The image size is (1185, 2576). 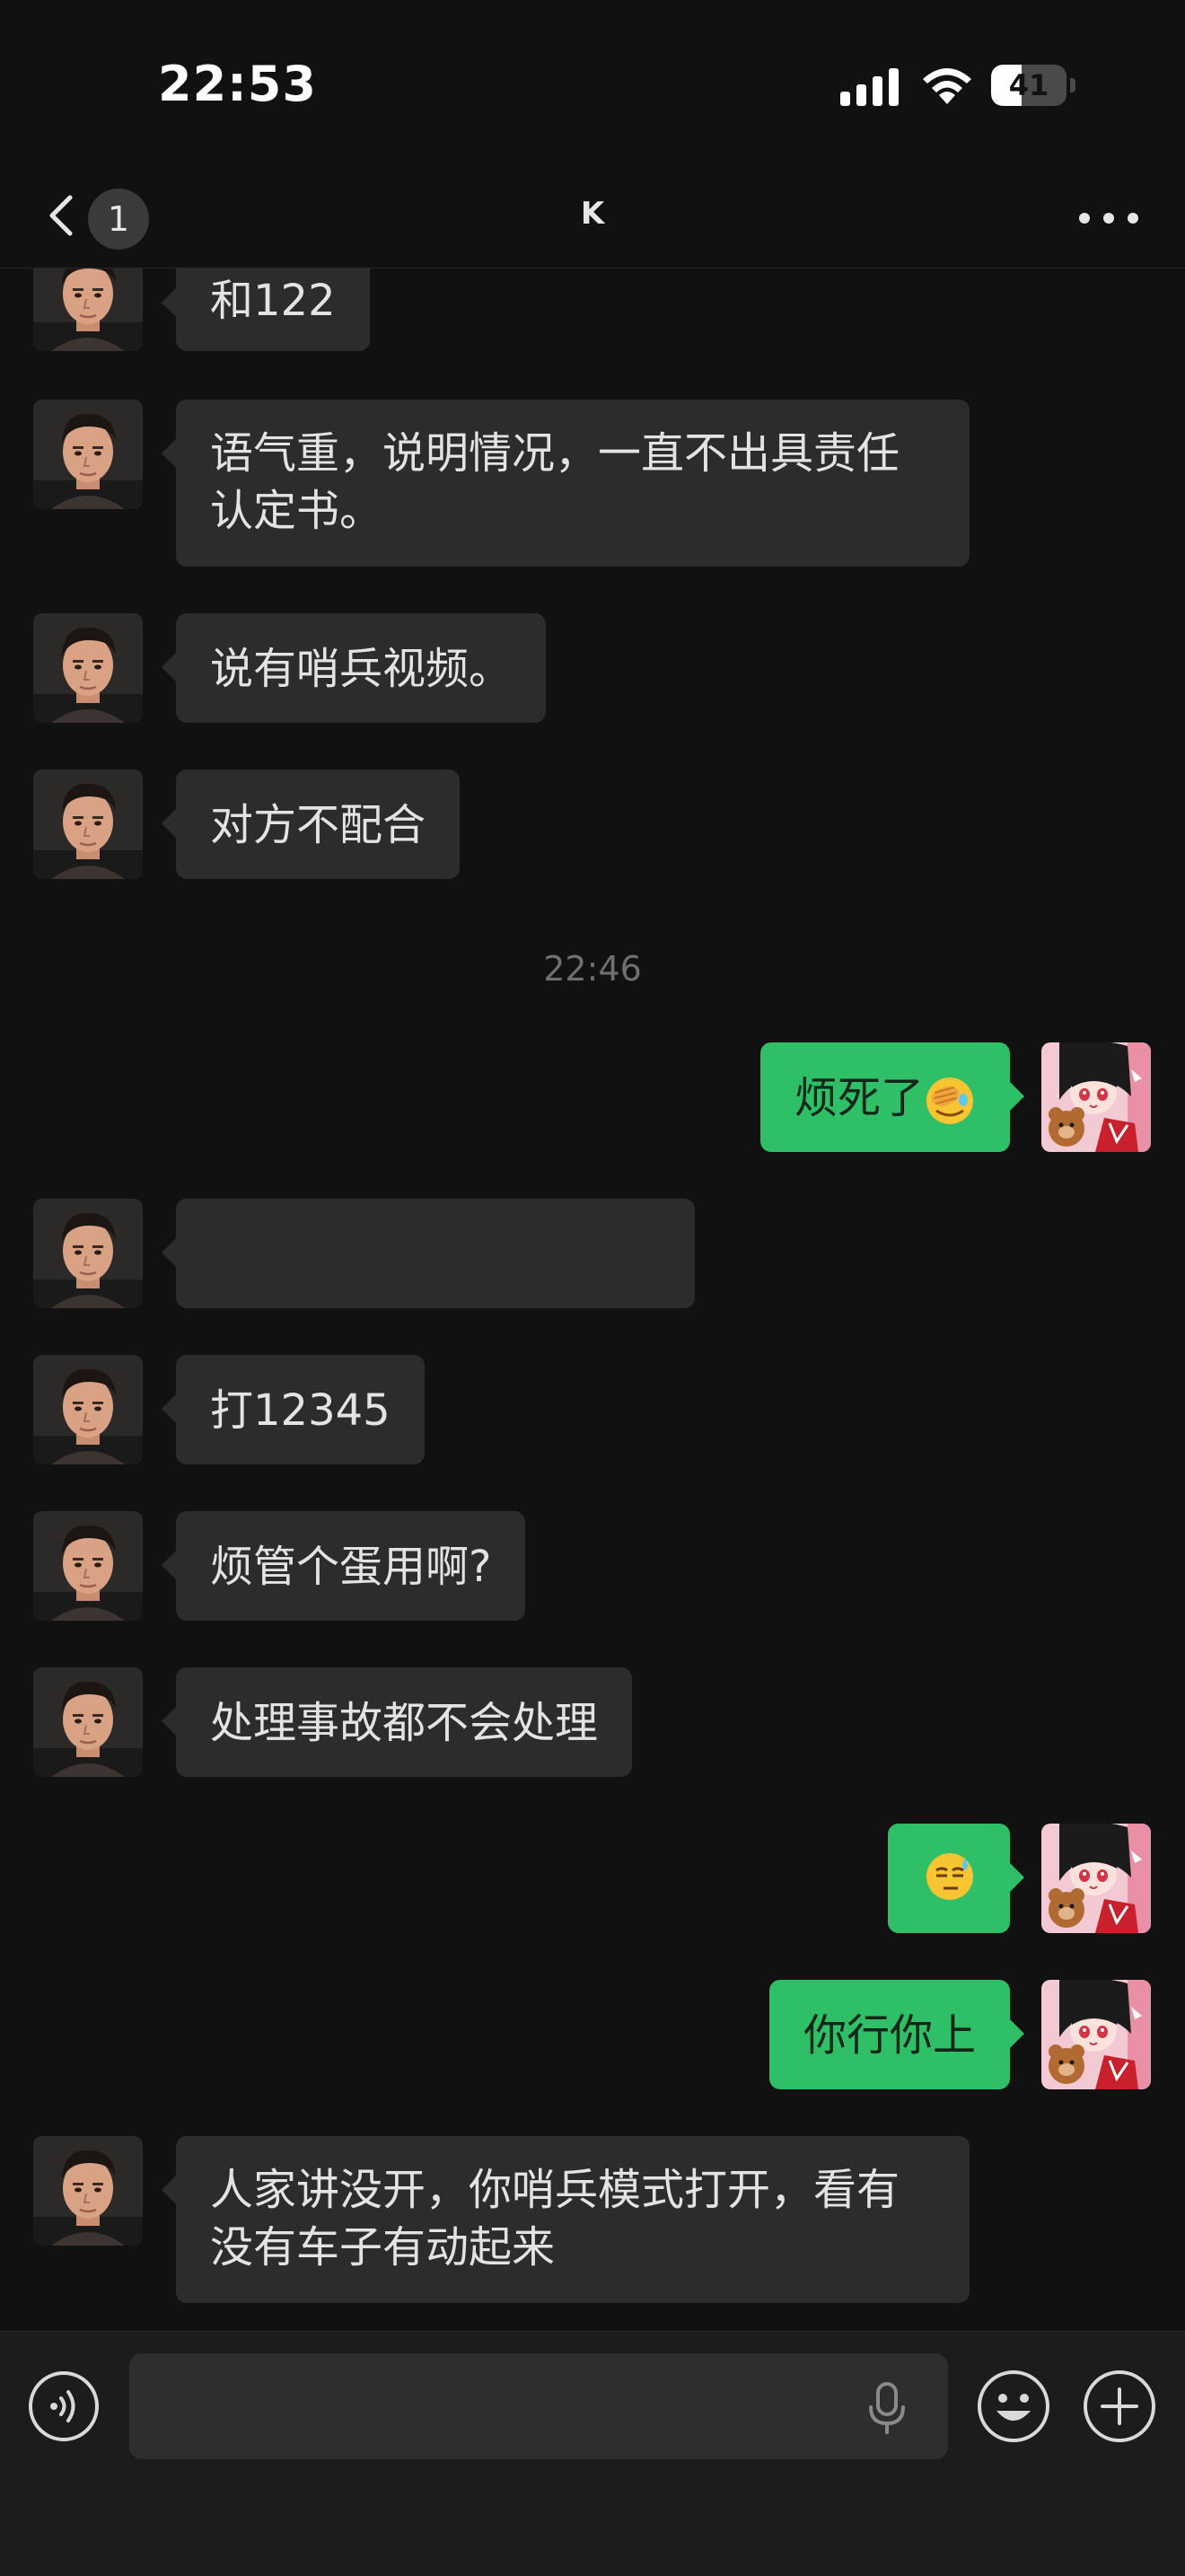 What do you see at coordinates (566, 2219) in the screenshot?
I see `incoming-message-bubble: 人家讲没开，你哨兵模式打开，看有没有车子有动起来` at bounding box center [566, 2219].